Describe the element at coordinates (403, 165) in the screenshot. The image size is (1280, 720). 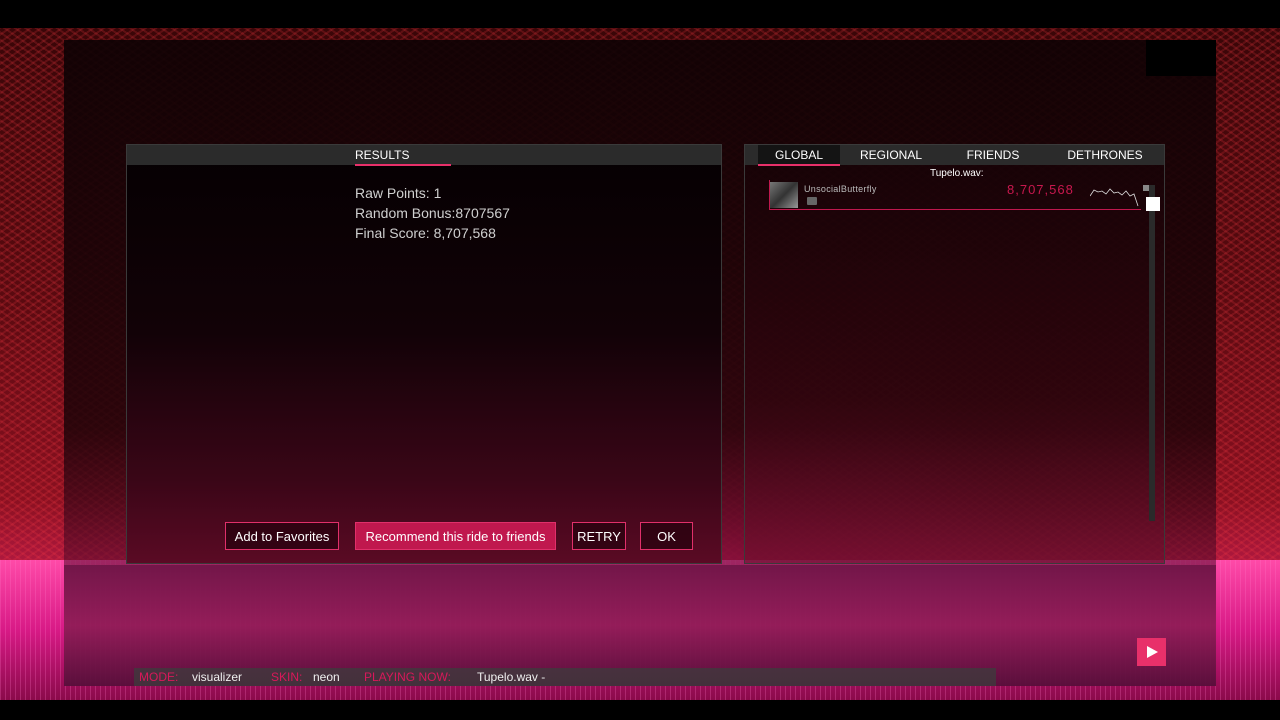
I see `tab-results-underline` at that location.